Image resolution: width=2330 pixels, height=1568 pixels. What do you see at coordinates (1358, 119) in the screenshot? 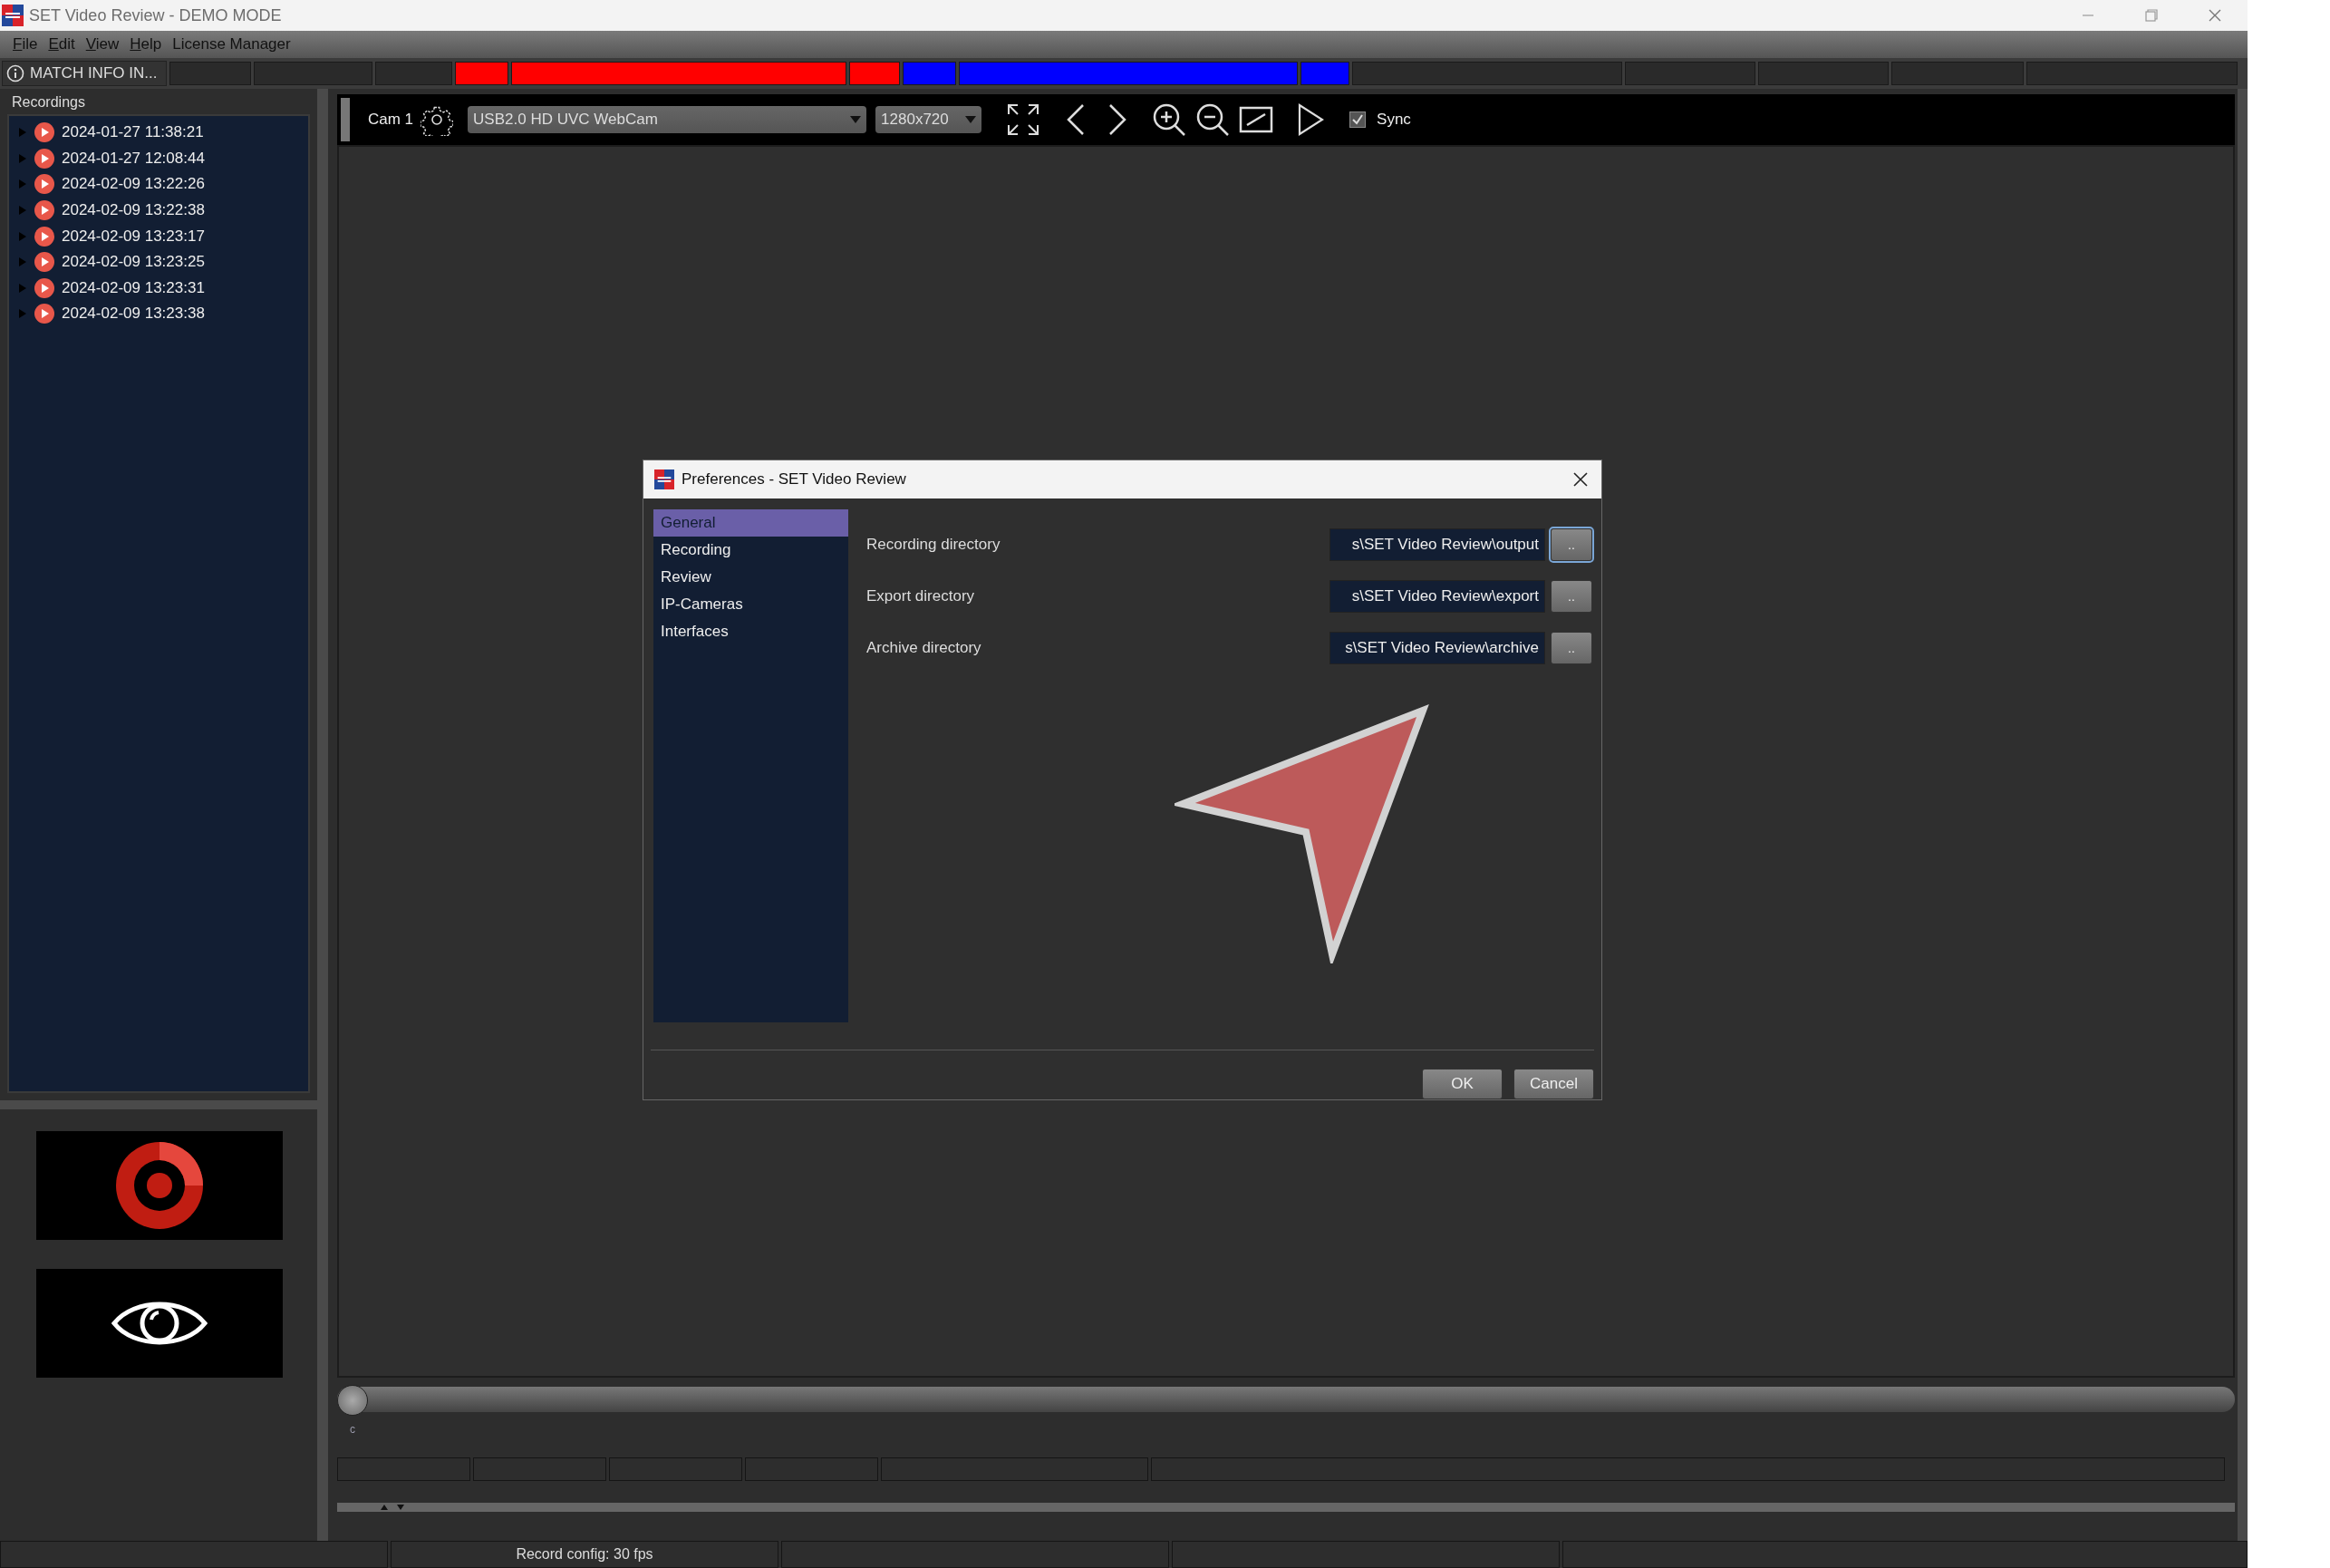
I see `sync-checkbox` at bounding box center [1358, 119].